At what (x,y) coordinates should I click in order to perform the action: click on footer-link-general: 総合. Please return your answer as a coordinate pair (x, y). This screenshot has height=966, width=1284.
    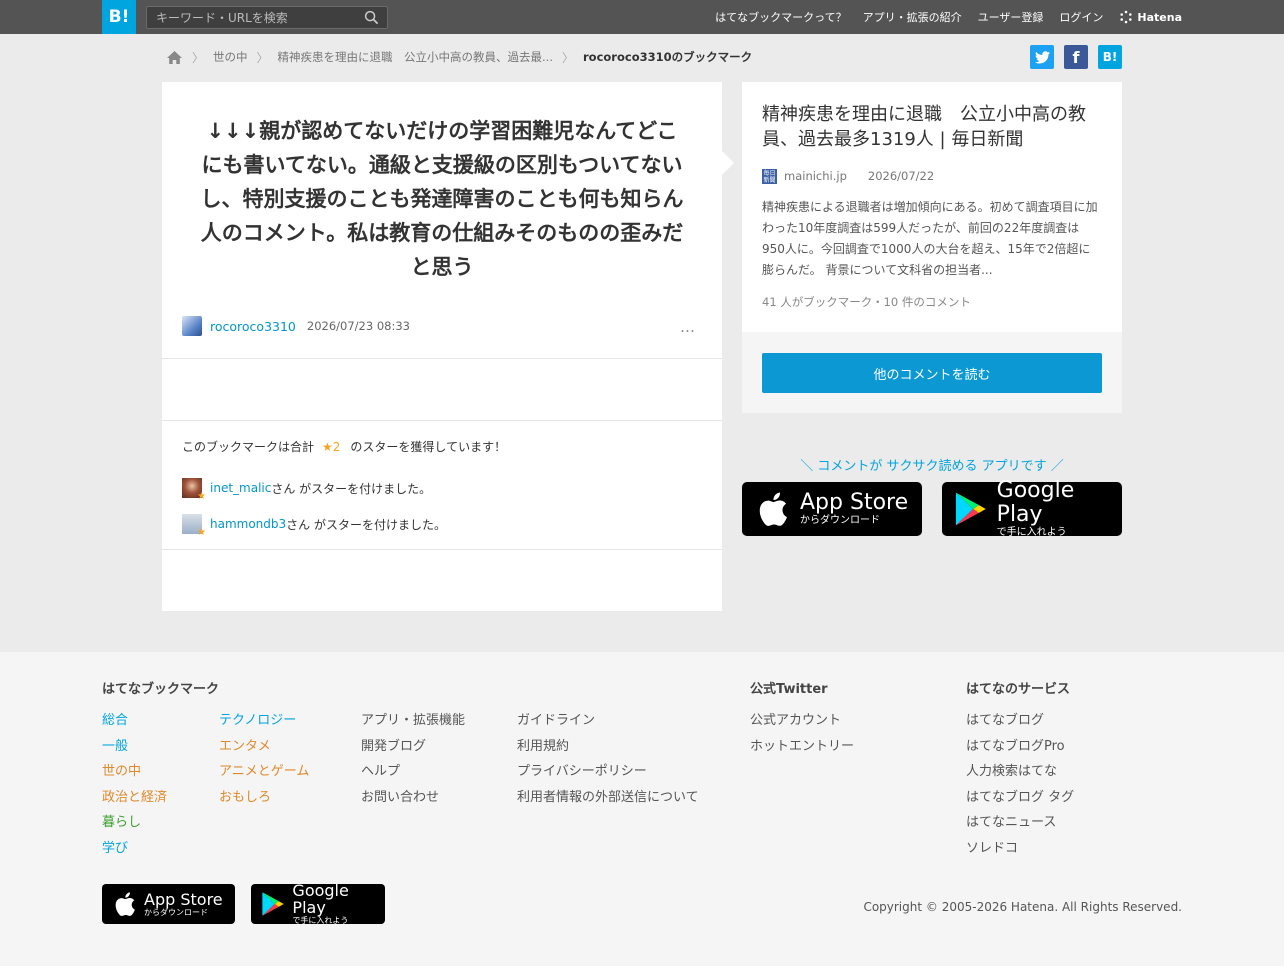
    Looking at the image, I should click on (134, 721).